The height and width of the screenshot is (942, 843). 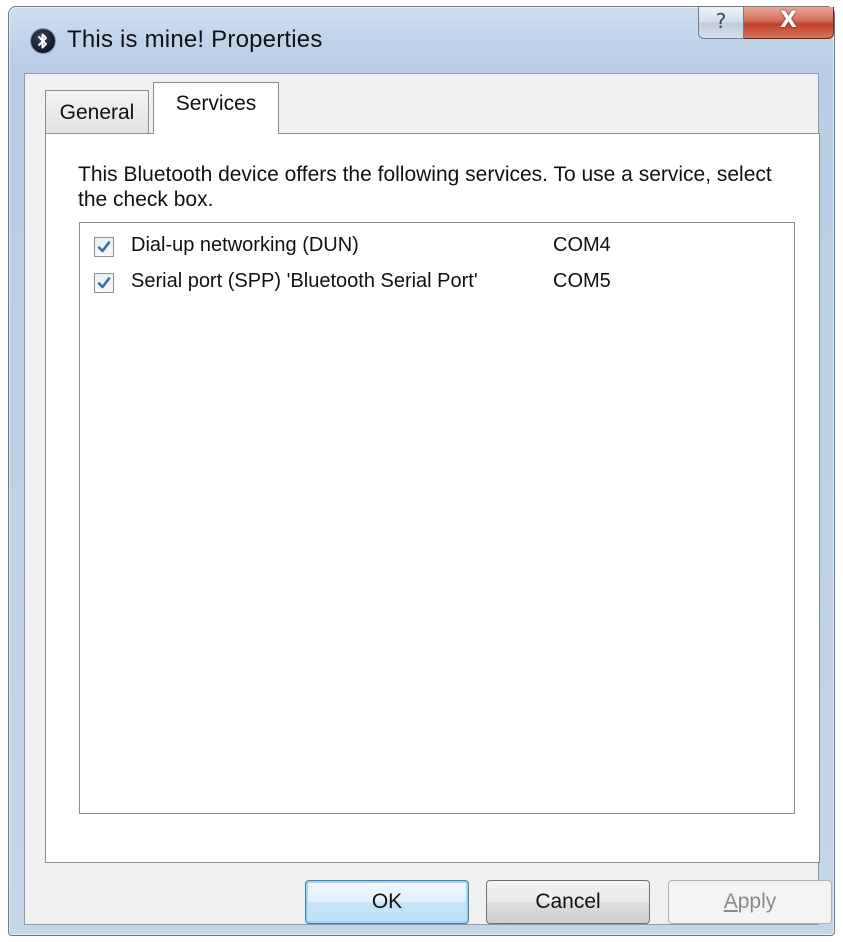 I want to click on close-button: X, so click(x=789, y=23).